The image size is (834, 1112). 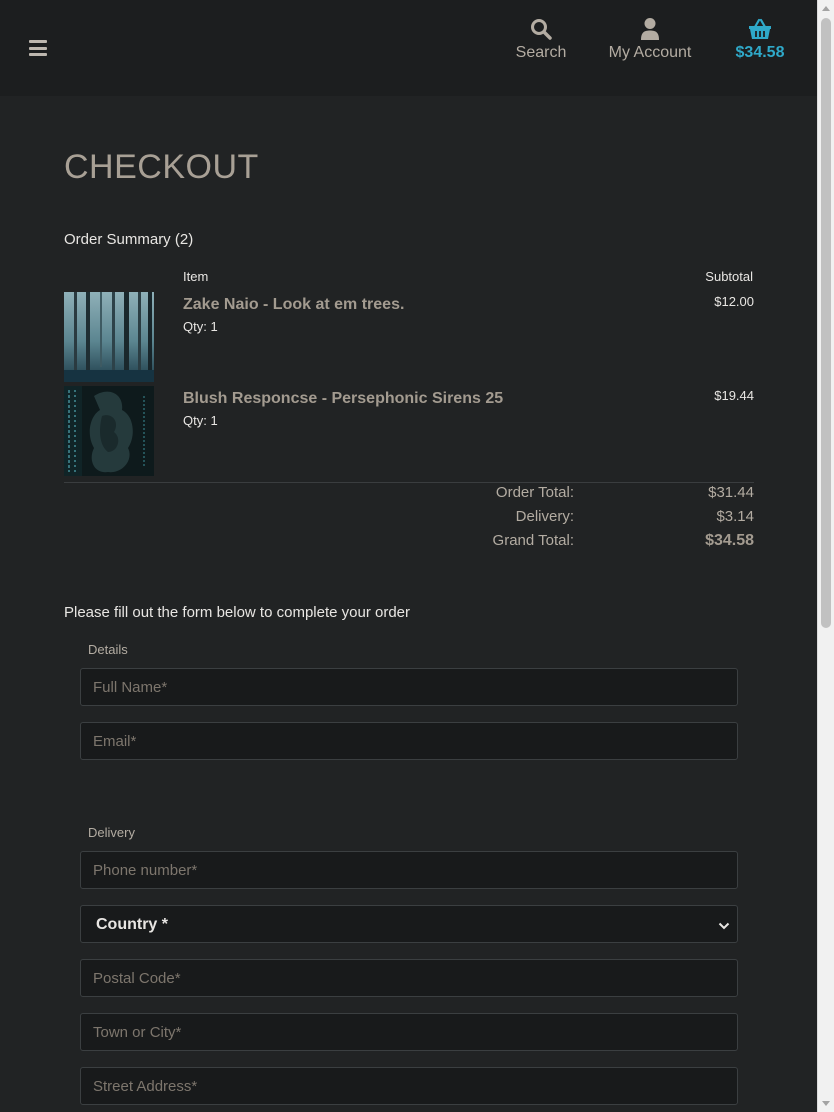 What do you see at coordinates (826, 8) in the screenshot?
I see `scroll-up-icon` at bounding box center [826, 8].